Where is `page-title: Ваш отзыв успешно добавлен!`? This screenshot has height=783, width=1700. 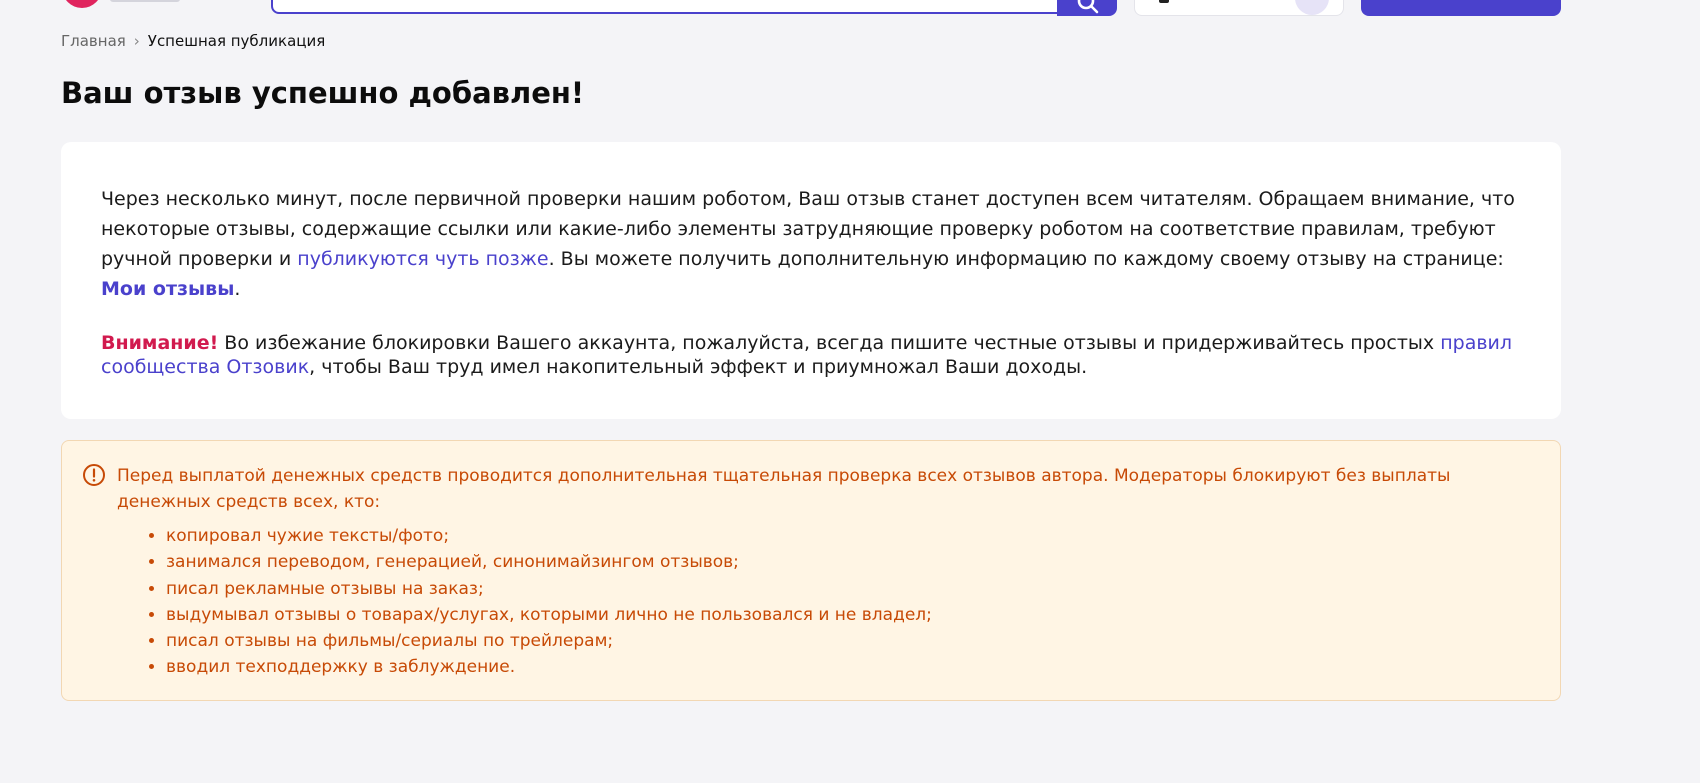 page-title: Ваш отзыв успешно добавлен! is located at coordinates (323, 93).